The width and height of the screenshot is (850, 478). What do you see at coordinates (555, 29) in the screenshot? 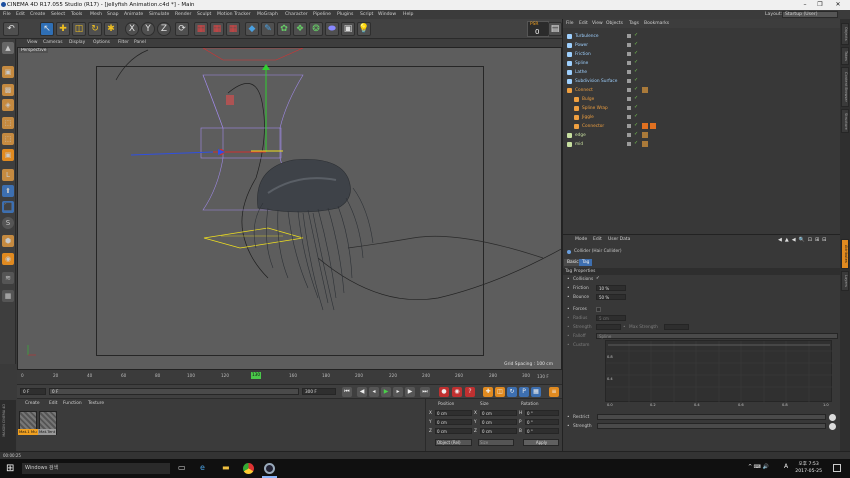
I see `render-region-icon: ▤` at bounding box center [555, 29].